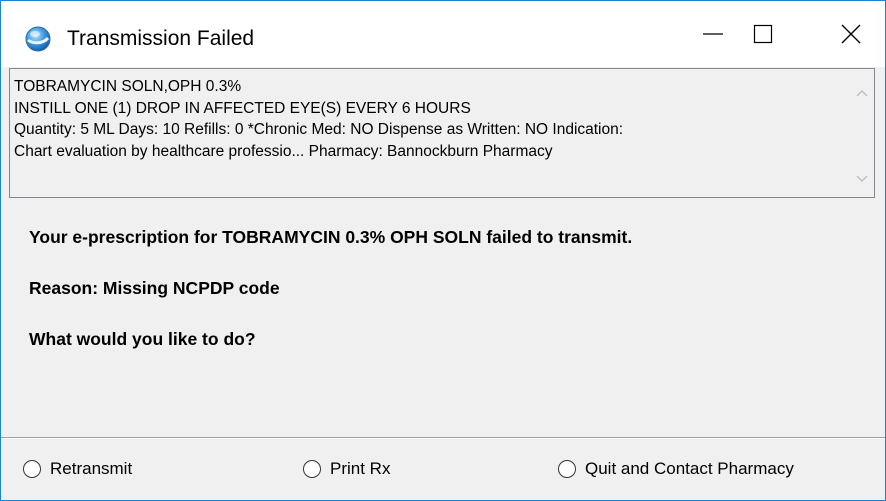 The image size is (886, 501). Describe the element at coordinates (154, 288) in the screenshot. I see `reason-message: Reason: Missing NCPDP code` at that location.